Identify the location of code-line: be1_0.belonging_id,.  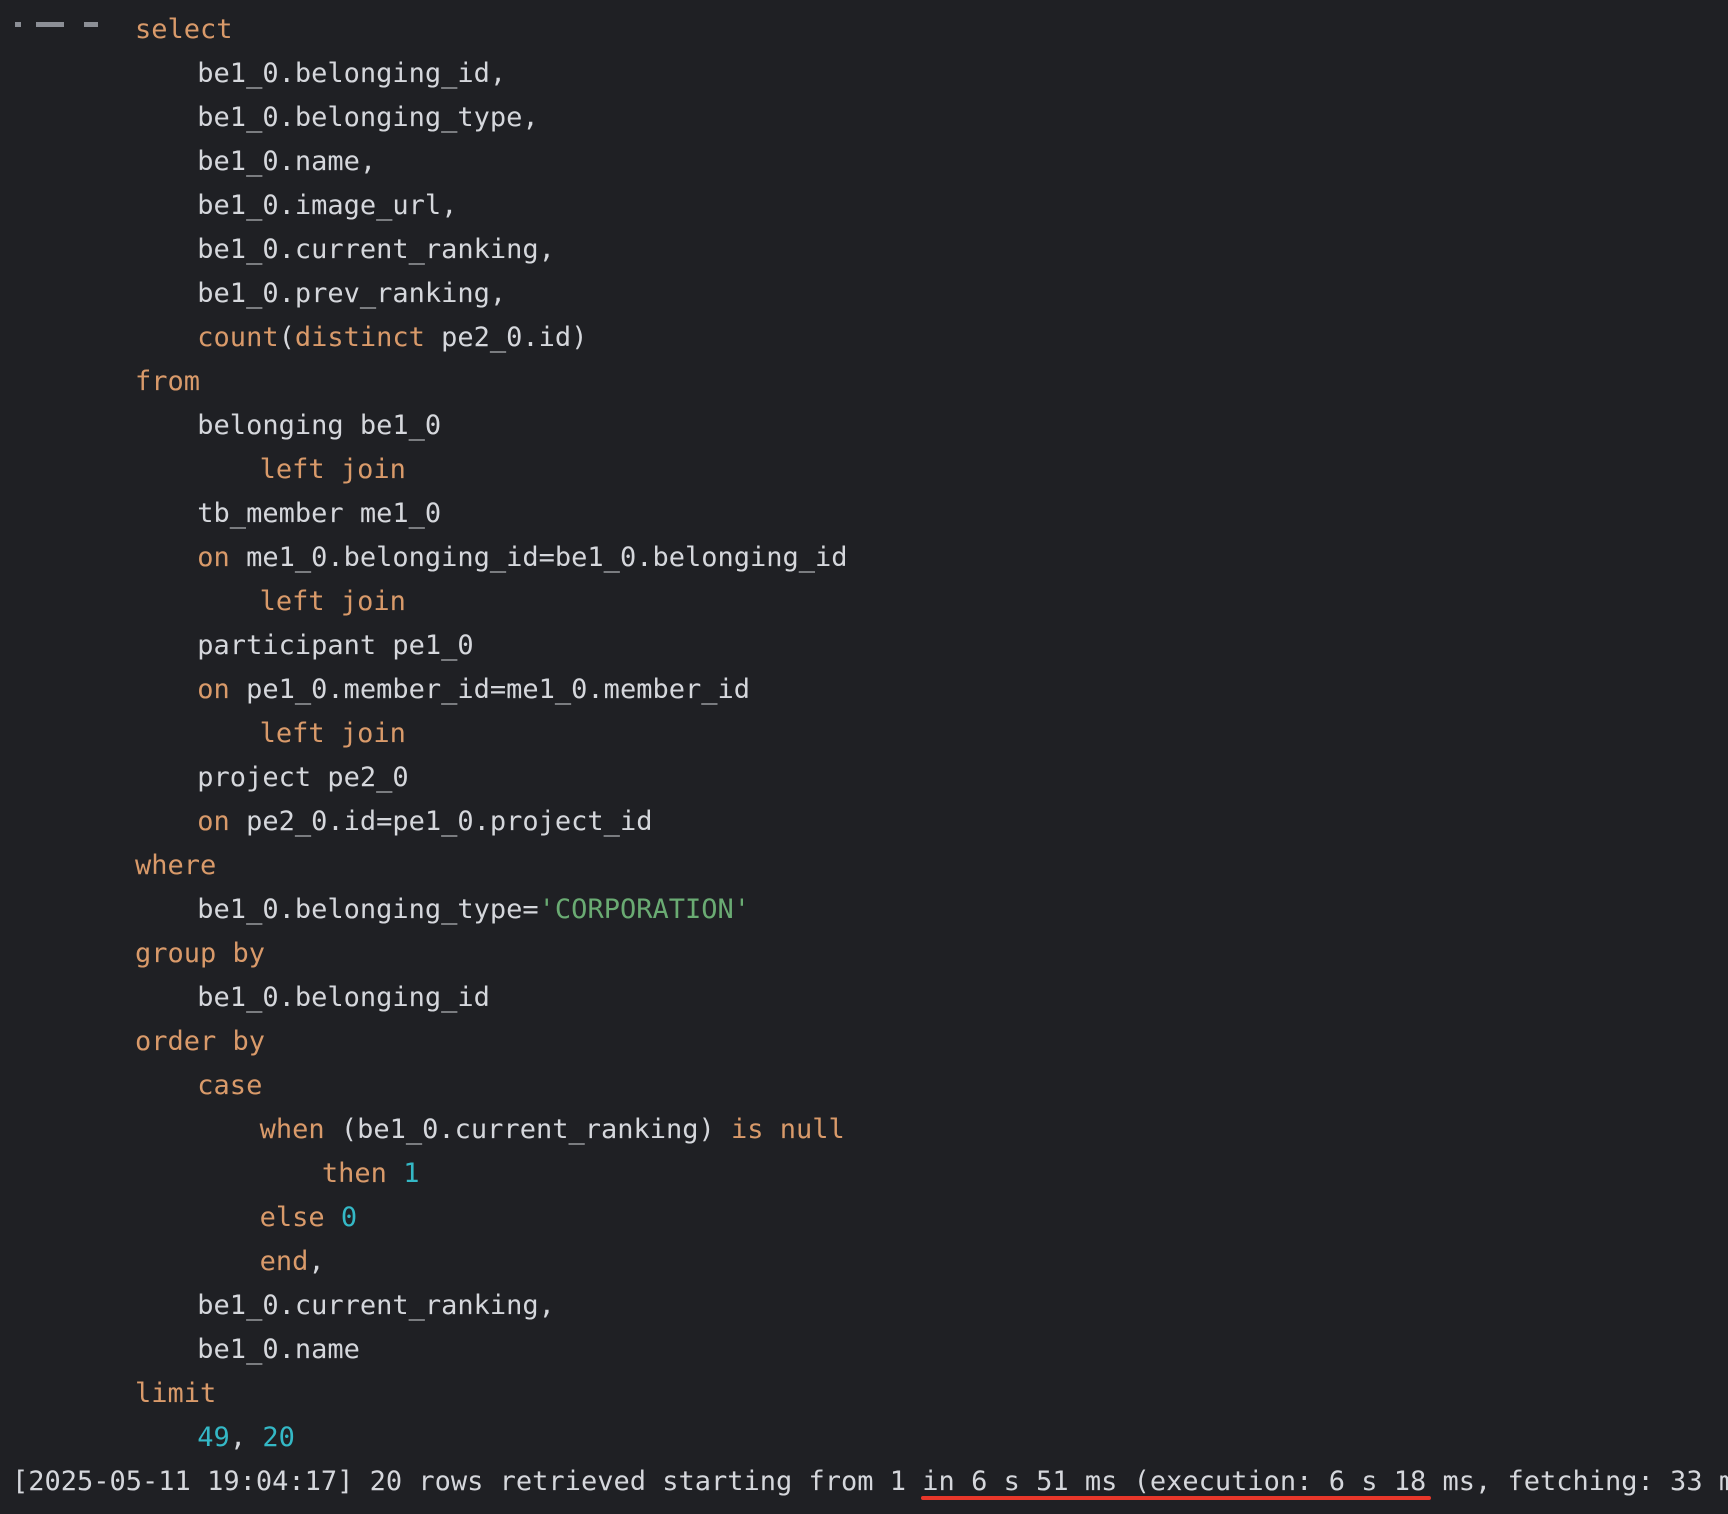
(351, 74).